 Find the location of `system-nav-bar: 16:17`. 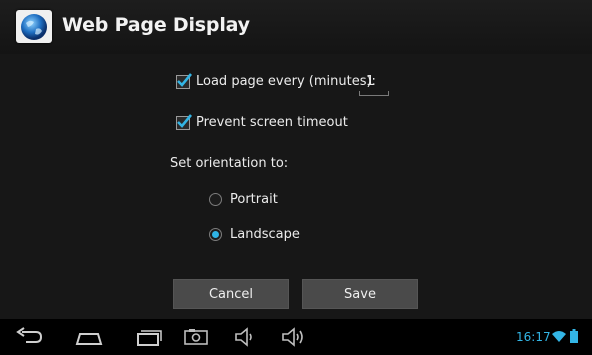

system-nav-bar: 16:17 is located at coordinates (296, 337).